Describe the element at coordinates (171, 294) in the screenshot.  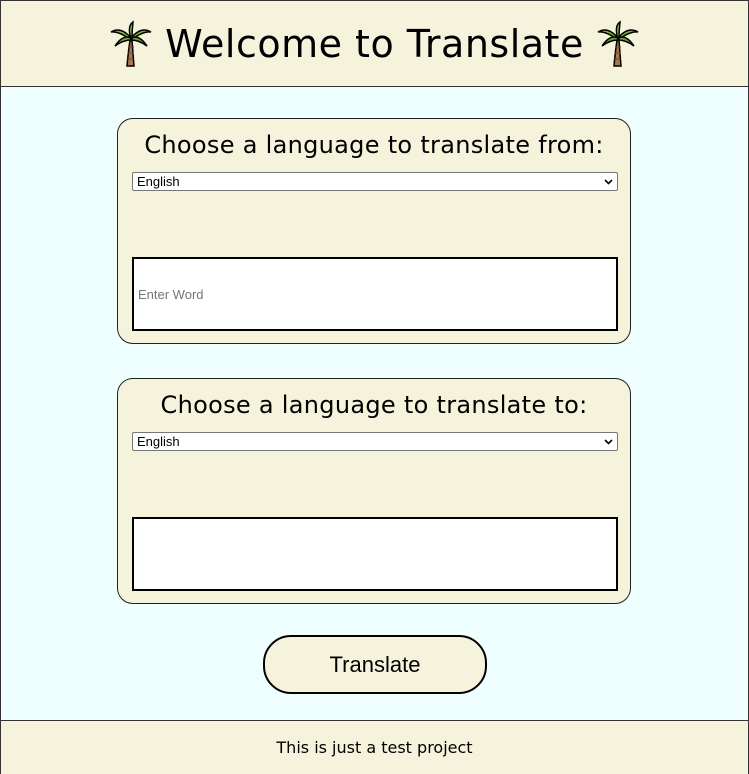
I see `word-input-placeholder: Enter Word` at that location.